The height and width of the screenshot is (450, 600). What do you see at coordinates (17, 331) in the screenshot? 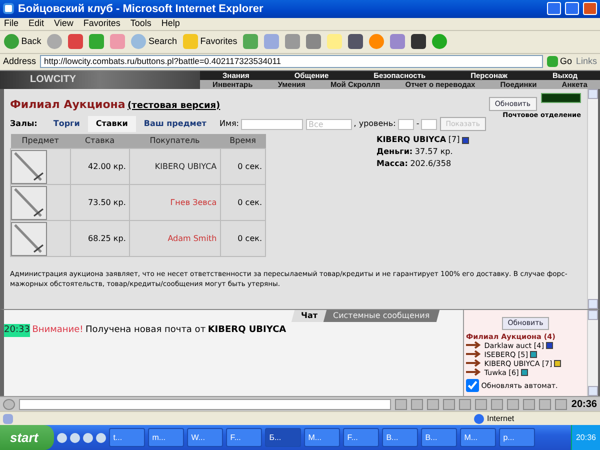
I see `message-time: 20:33` at bounding box center [17, 331].